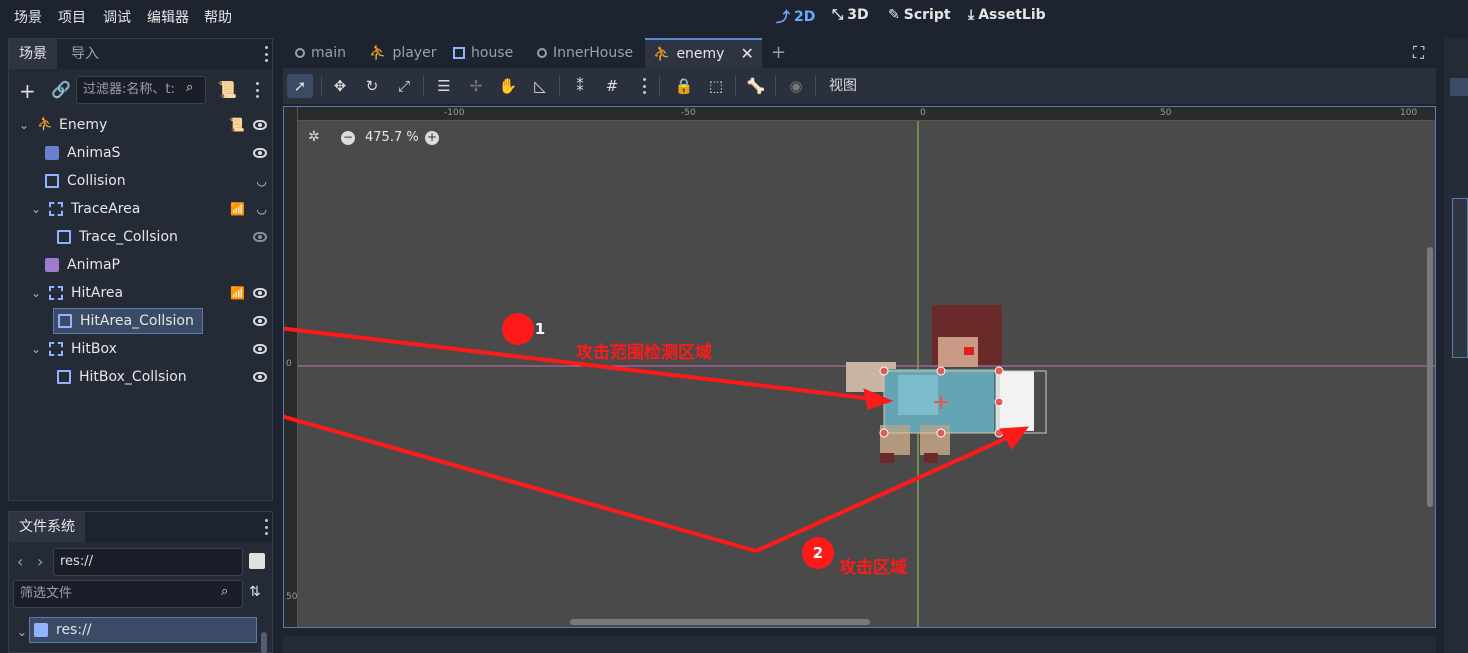 Image resolution: width=1468 pixels, height=653 pixels. Describe the element at coordinates (402, 53) in the screenshot. I see `tab-scene-player: ⛹ player` at that location.